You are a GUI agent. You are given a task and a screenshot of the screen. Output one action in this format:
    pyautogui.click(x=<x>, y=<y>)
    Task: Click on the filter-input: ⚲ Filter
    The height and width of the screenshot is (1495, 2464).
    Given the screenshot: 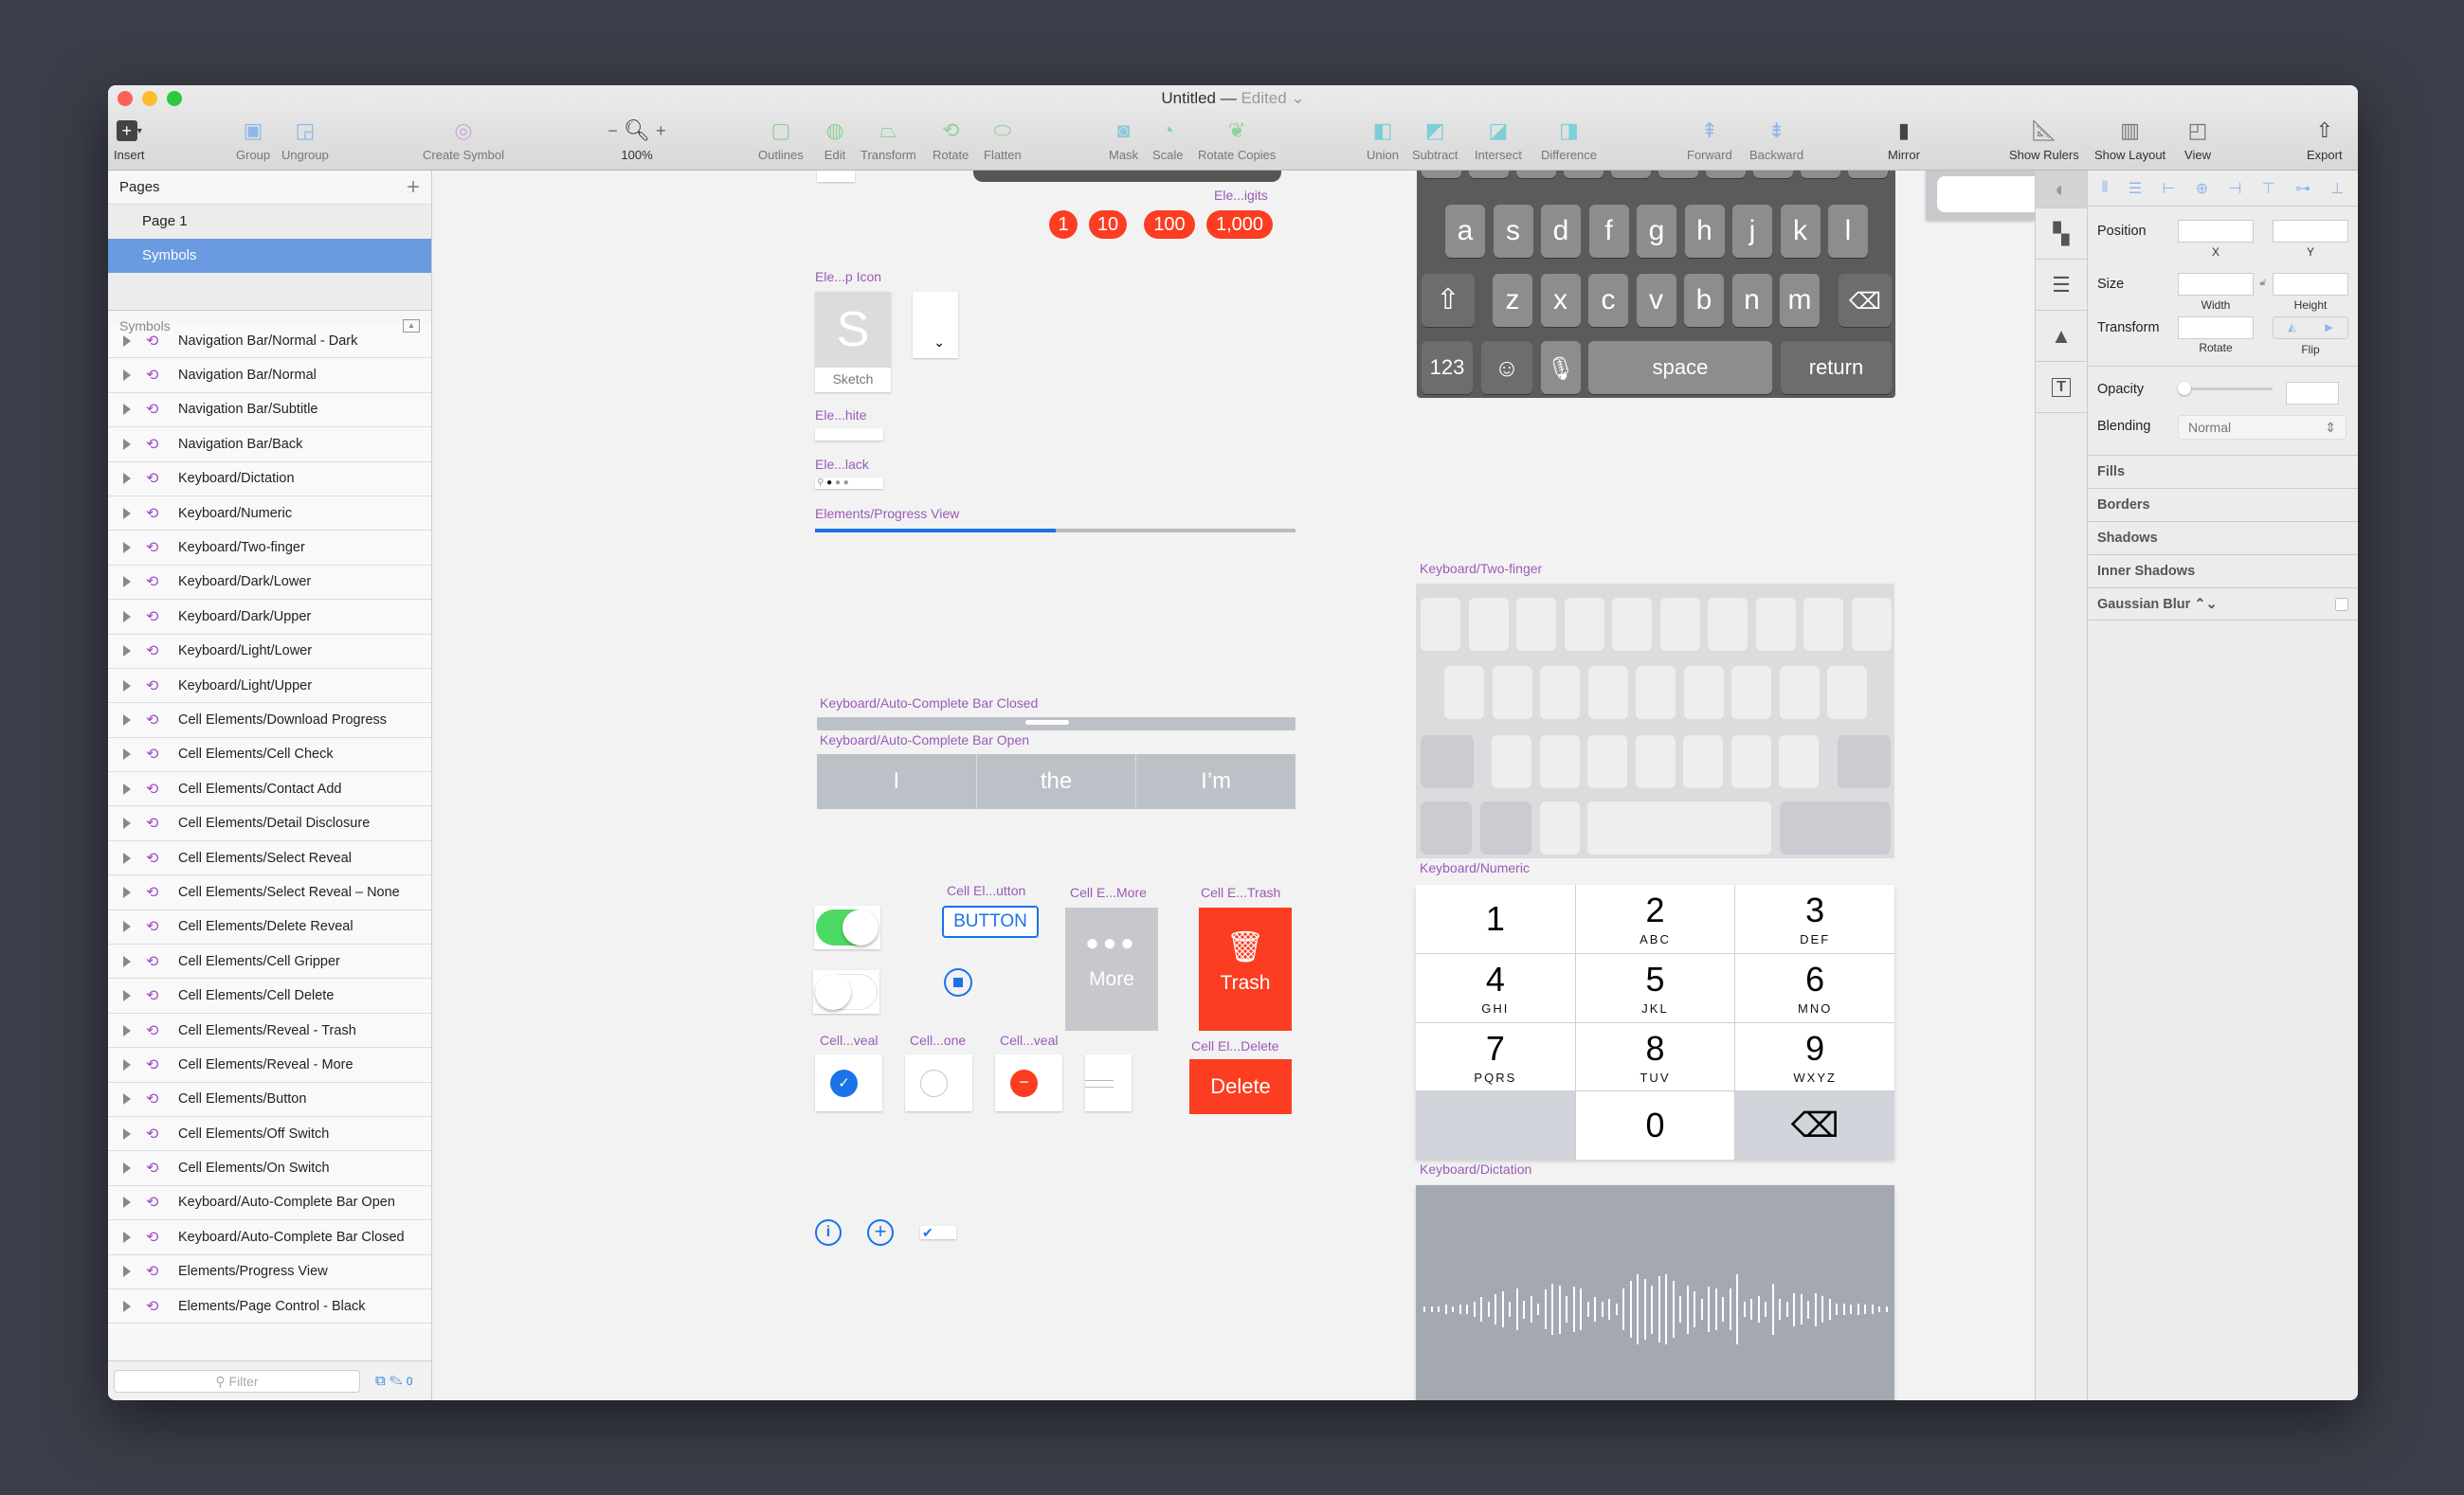 What is the action you would take?
    pyautogui.click(x=237, y=1381)
    